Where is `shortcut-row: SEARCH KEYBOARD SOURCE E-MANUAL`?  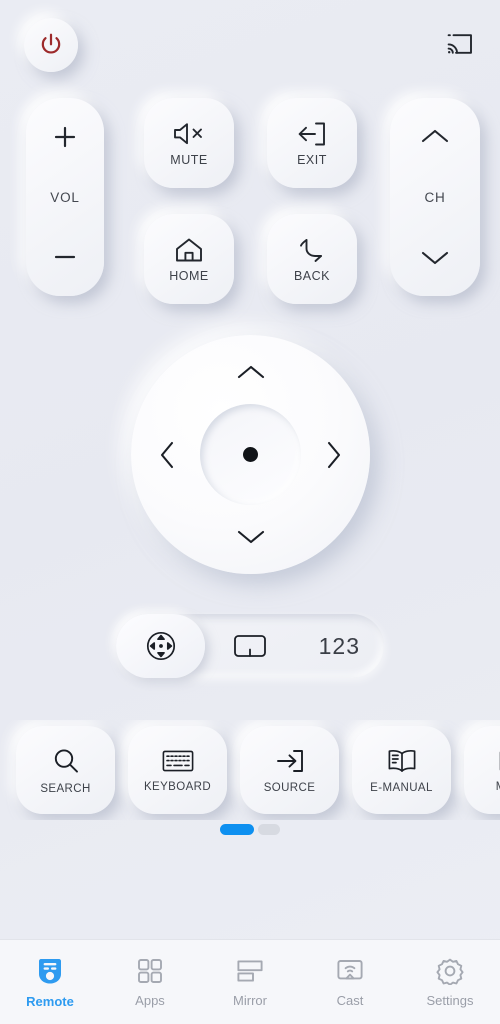
shortcut-row: SEARCH KEYBOARD SOURCE E-MANUAL is located at coordinates (250, 770).